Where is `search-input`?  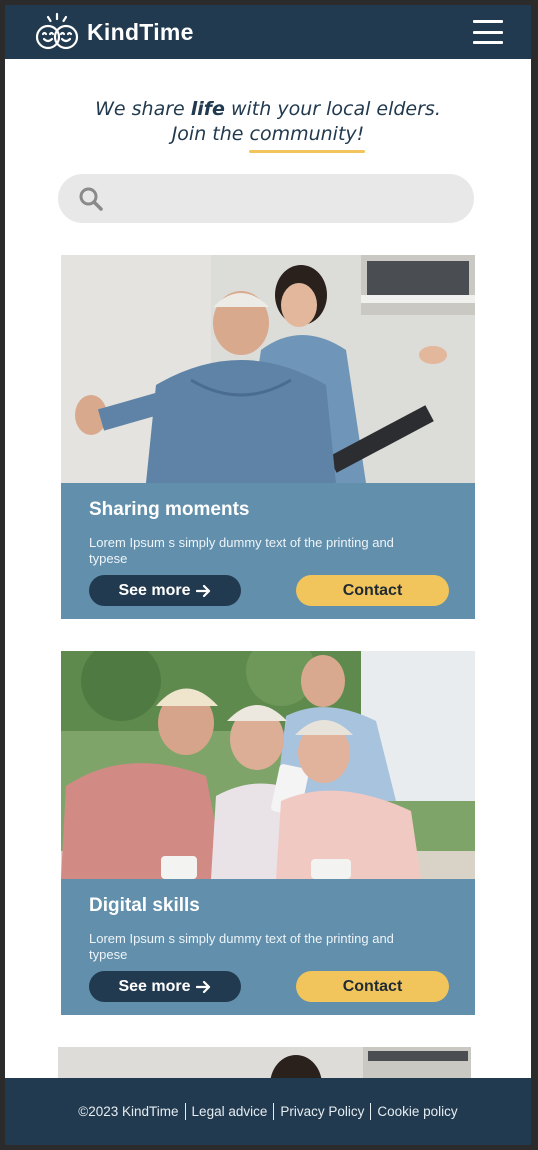 search-input is located at coordinates (289, 198).